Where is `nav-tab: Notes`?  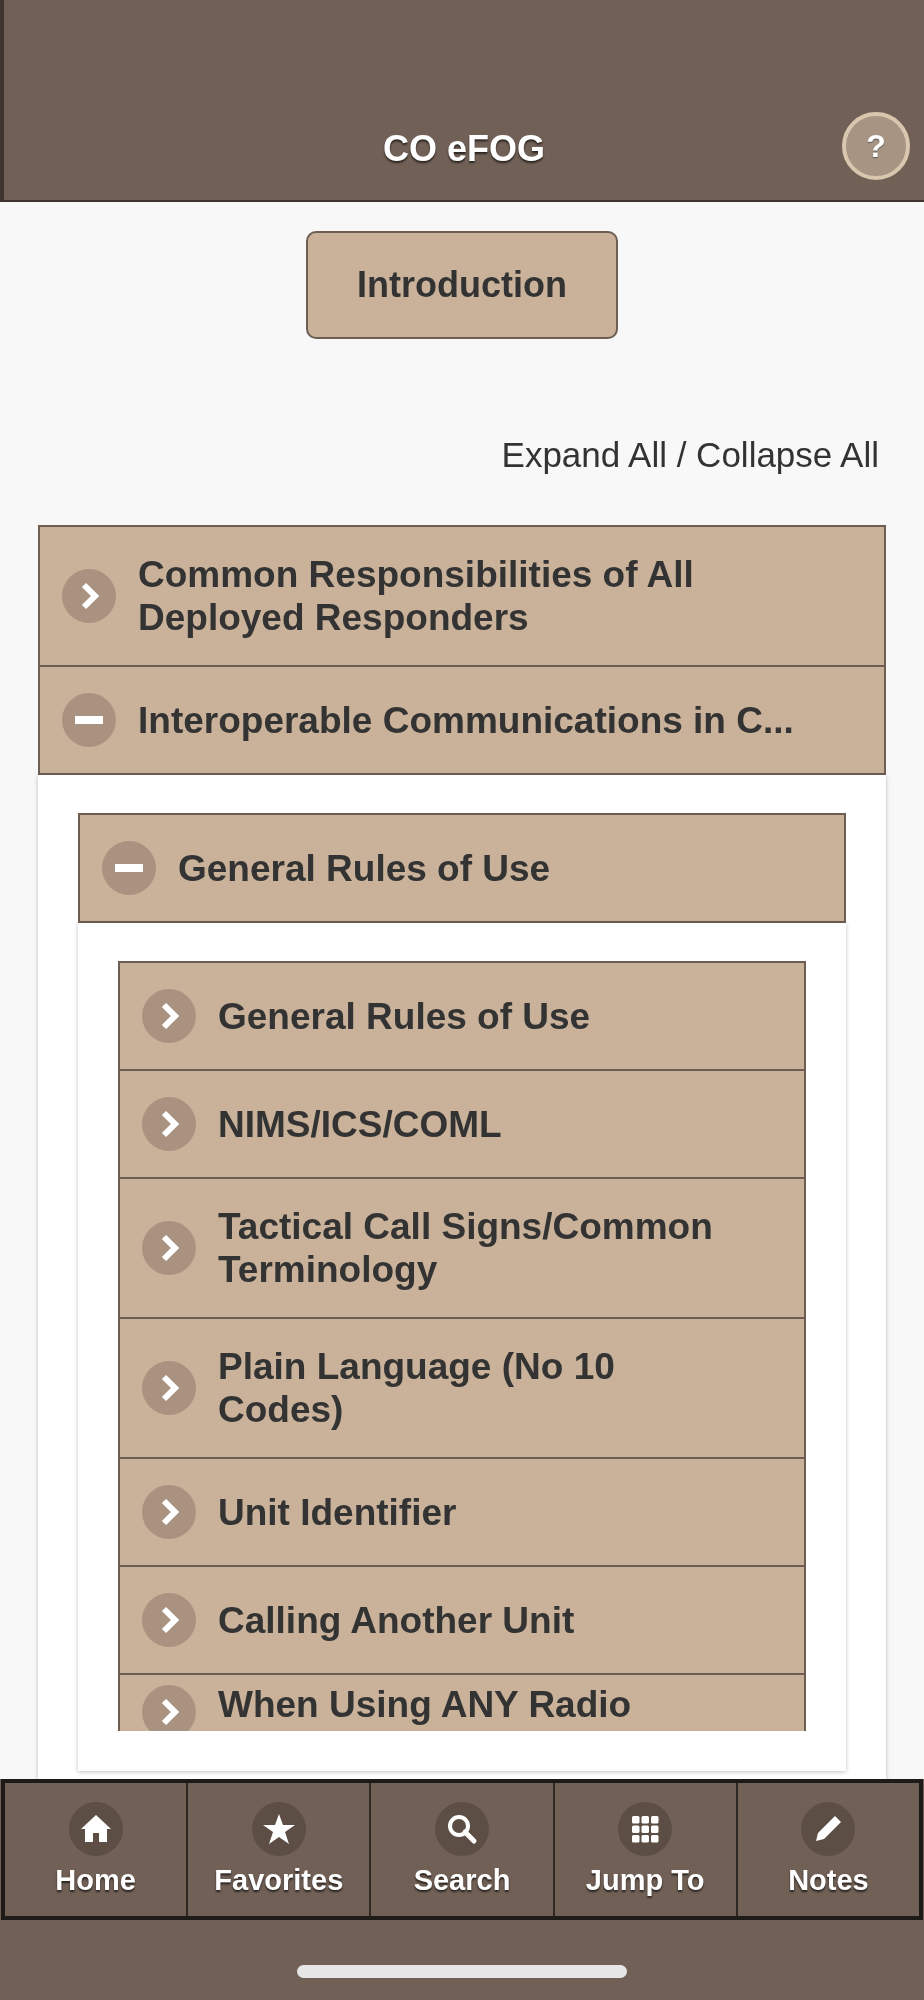 nav-tab: Notes is located at coordinates (827, 1849).